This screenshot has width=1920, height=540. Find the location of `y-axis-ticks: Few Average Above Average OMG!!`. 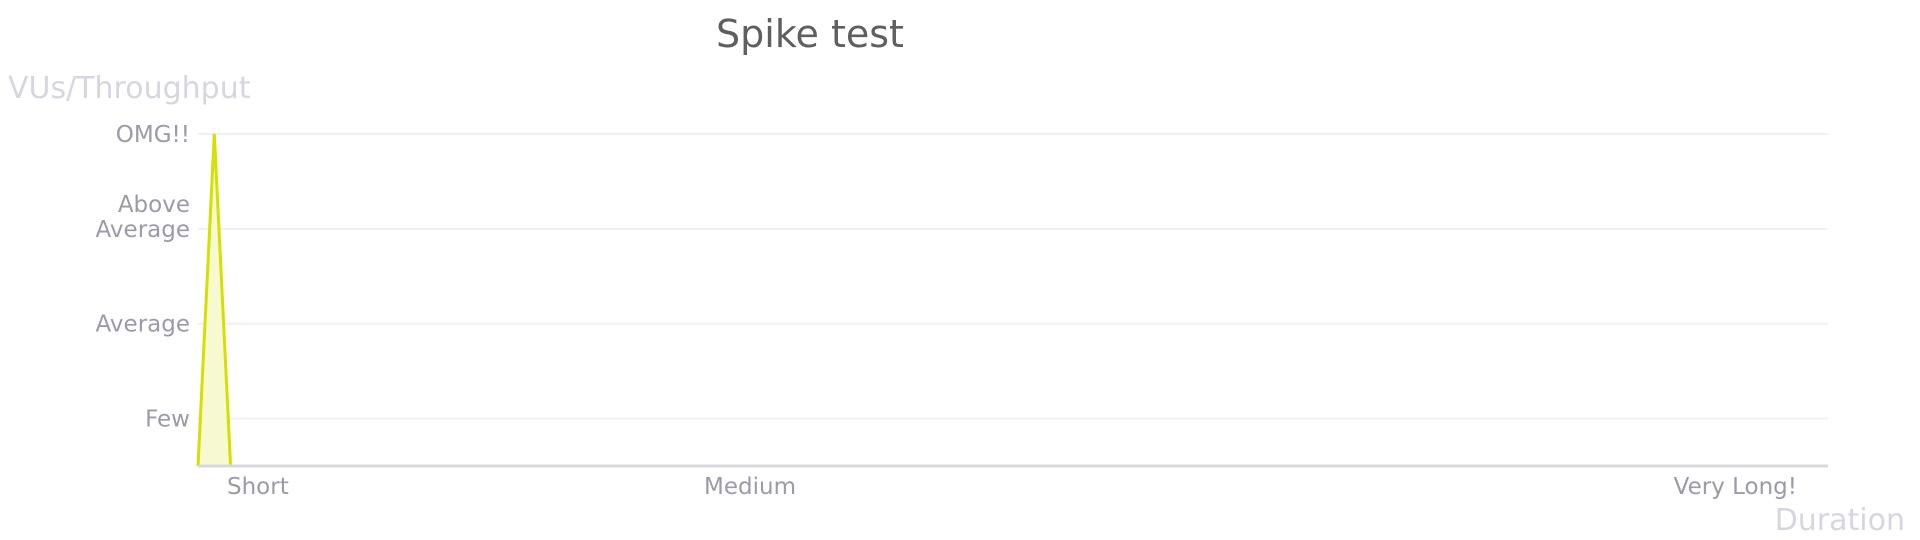

y-axis-ticks: Few Average Above Average OMG!! is located at coordinates (143, 277).